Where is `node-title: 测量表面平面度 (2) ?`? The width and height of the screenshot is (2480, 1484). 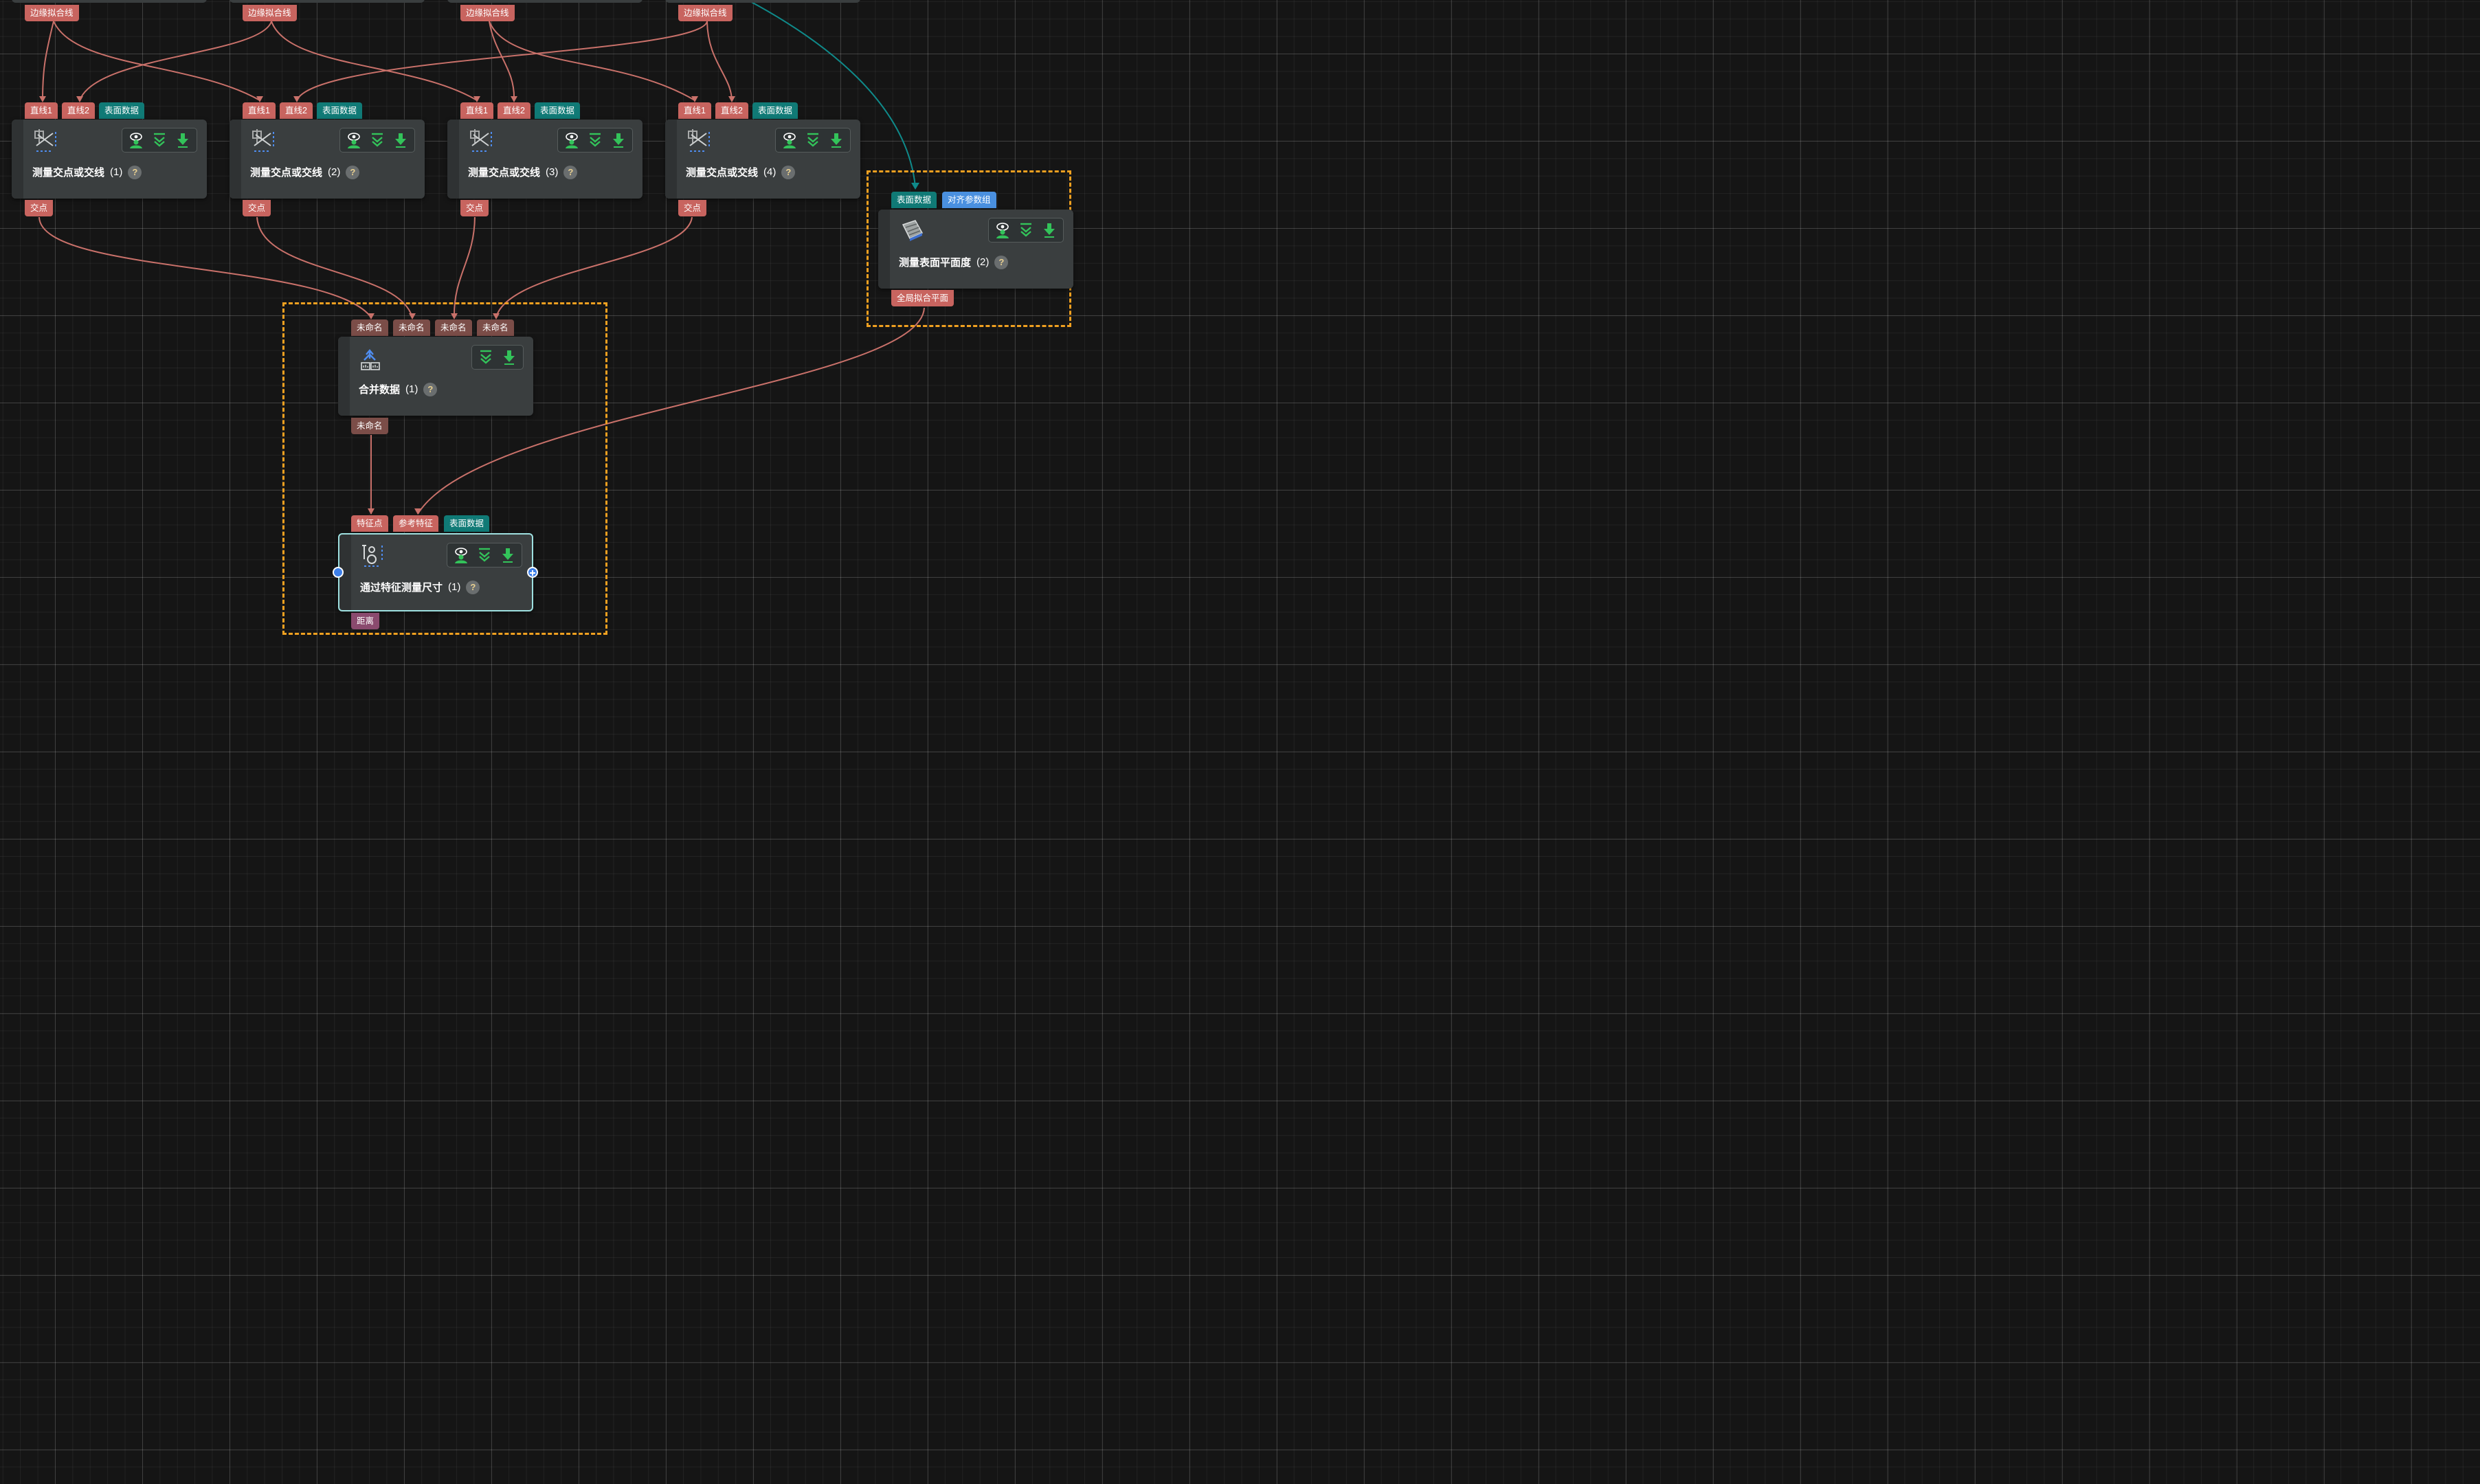
node-title: 测量表面平面度 (2) ? is located at coordinates (954, 262).